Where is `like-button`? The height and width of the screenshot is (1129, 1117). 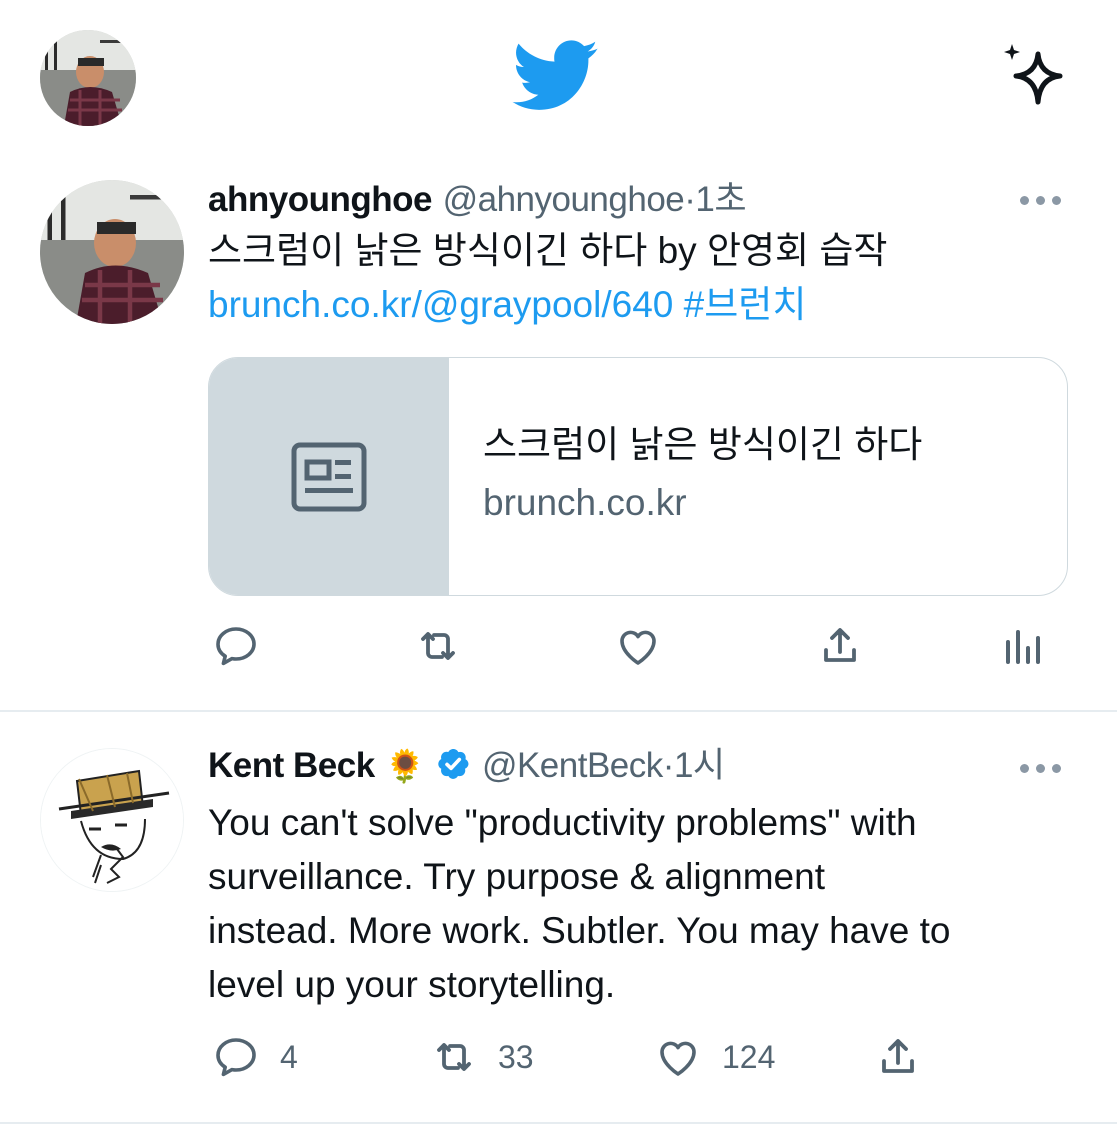 like-button is located at coordinates (638, 646).